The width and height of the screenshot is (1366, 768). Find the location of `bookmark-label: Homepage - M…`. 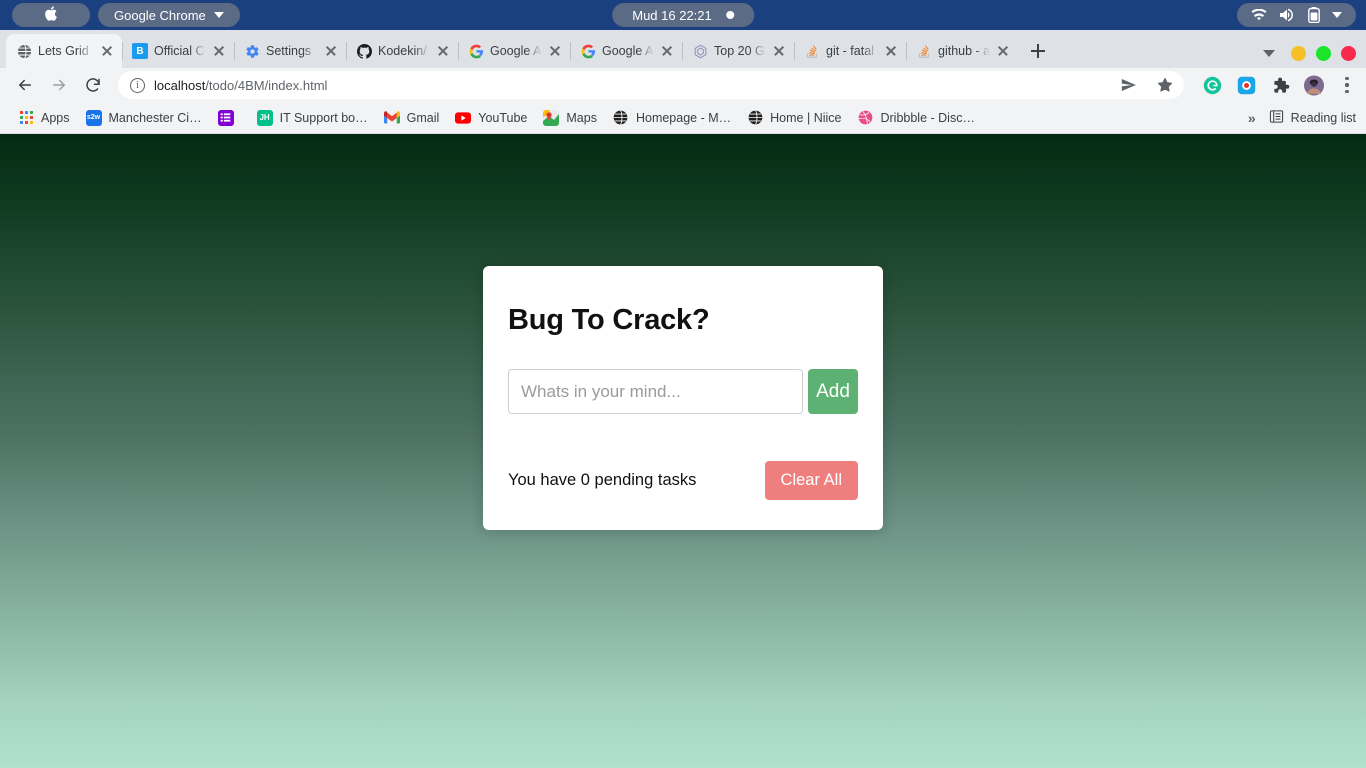

bookmark-label: Homepage - M… is located at coordinates (683, 117).